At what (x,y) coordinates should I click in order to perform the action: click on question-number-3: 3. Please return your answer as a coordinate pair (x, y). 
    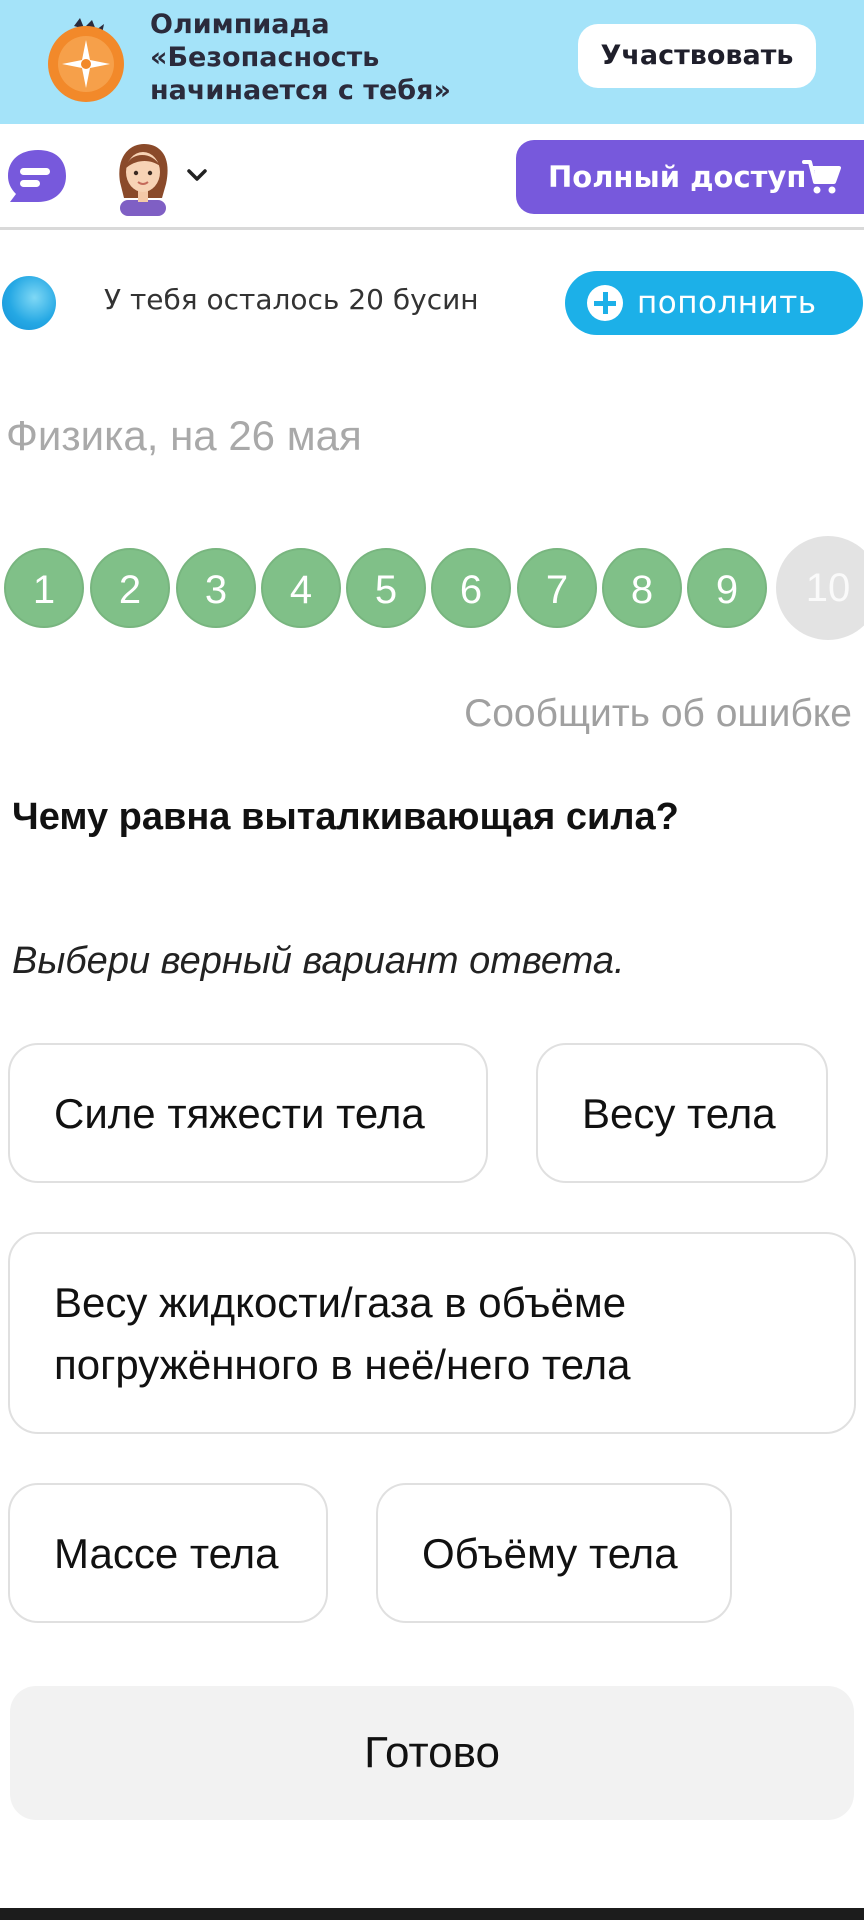
    Looking at the image, I should click on (216, 588).